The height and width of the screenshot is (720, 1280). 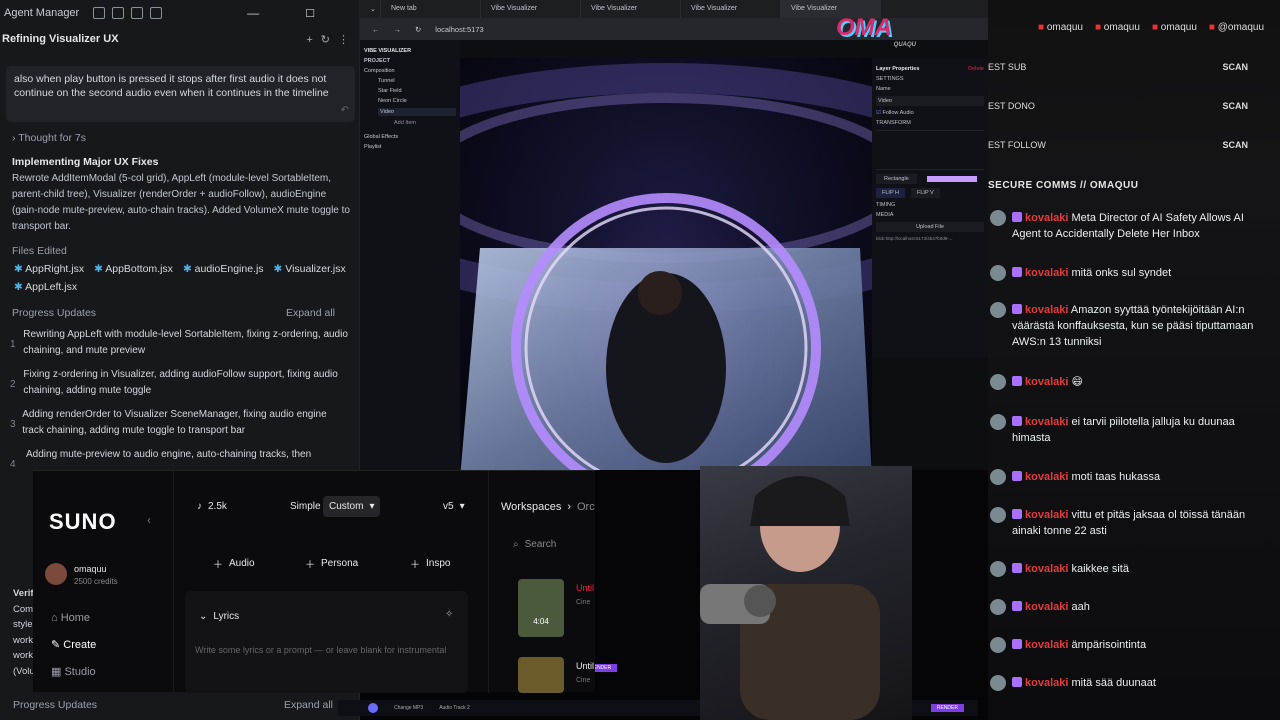 What do you see at coordinates (930, 101) in the screenshot?
I see `name-input: Video` at bounding box center [930, 101].